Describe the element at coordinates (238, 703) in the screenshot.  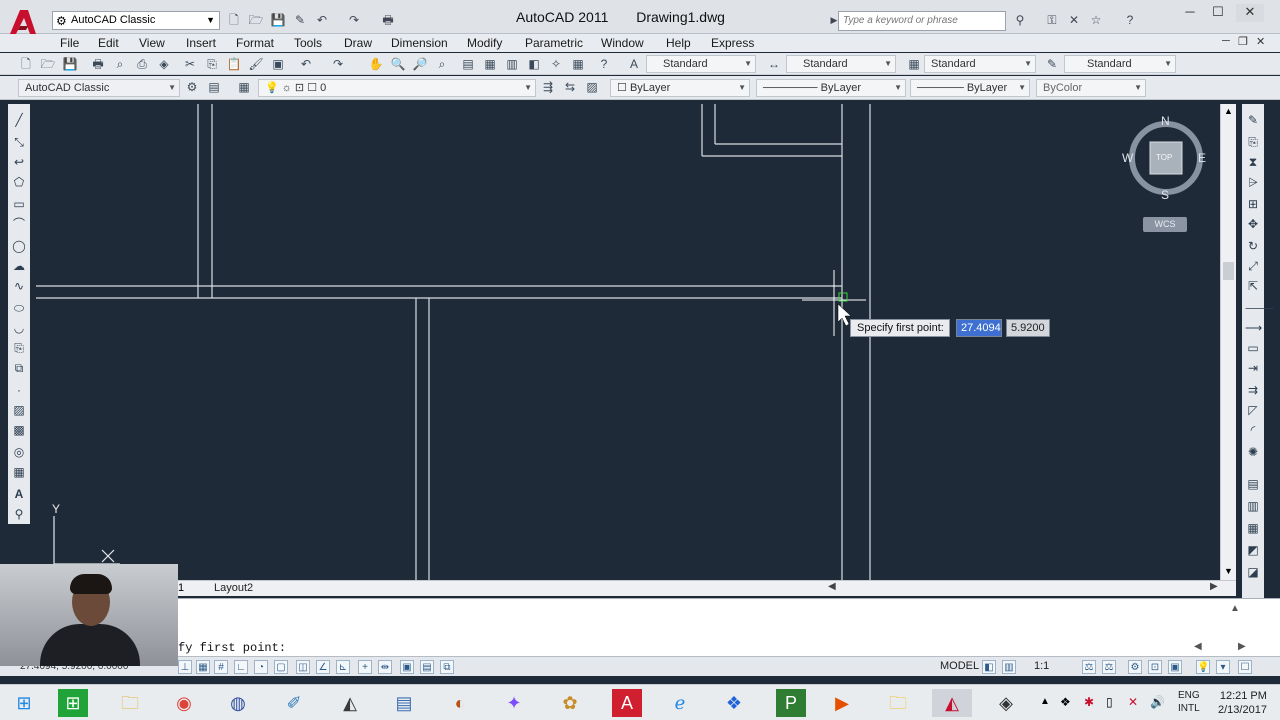
I see `media-icon: ◍` at that location.